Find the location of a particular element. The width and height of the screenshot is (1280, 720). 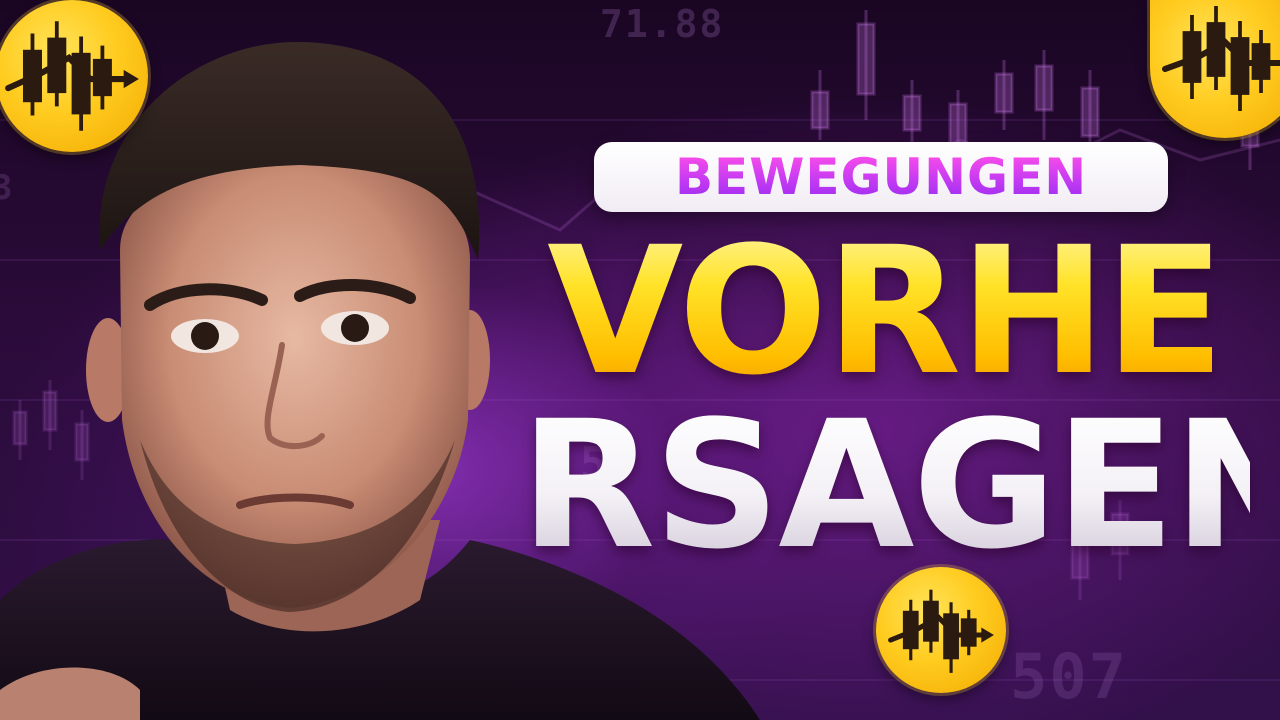

headline-line-1: VORHE is located at coordinates (885, 312).